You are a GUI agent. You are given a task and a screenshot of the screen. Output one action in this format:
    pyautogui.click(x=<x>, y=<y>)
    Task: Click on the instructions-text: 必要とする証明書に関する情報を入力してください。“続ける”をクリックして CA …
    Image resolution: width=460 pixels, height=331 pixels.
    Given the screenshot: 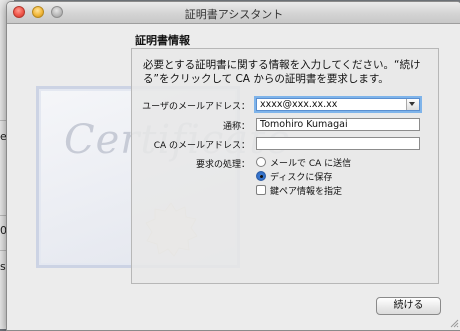 What is the action you would take?
    pyautogui.click(x=282, y=72)
    